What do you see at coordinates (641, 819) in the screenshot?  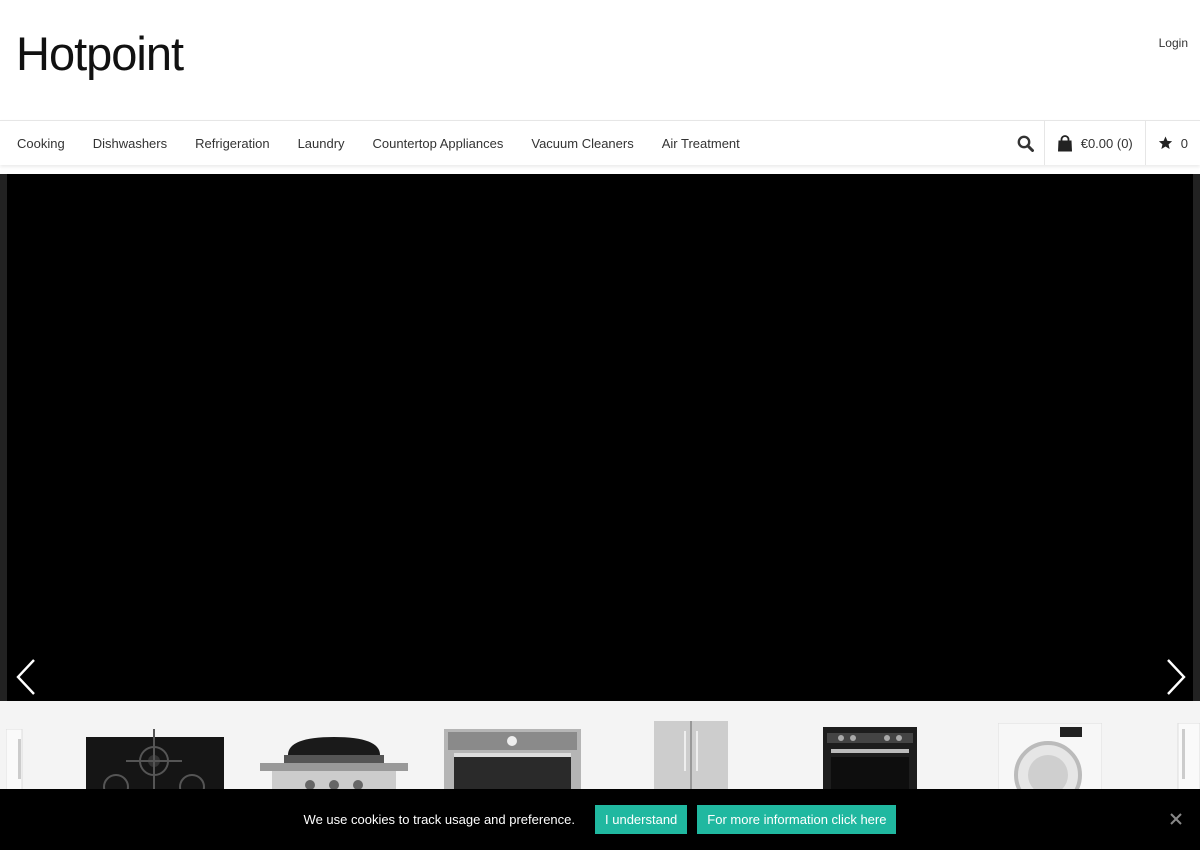 I see `accept-cookies-button: I understand` at bounding box center [641, 819].